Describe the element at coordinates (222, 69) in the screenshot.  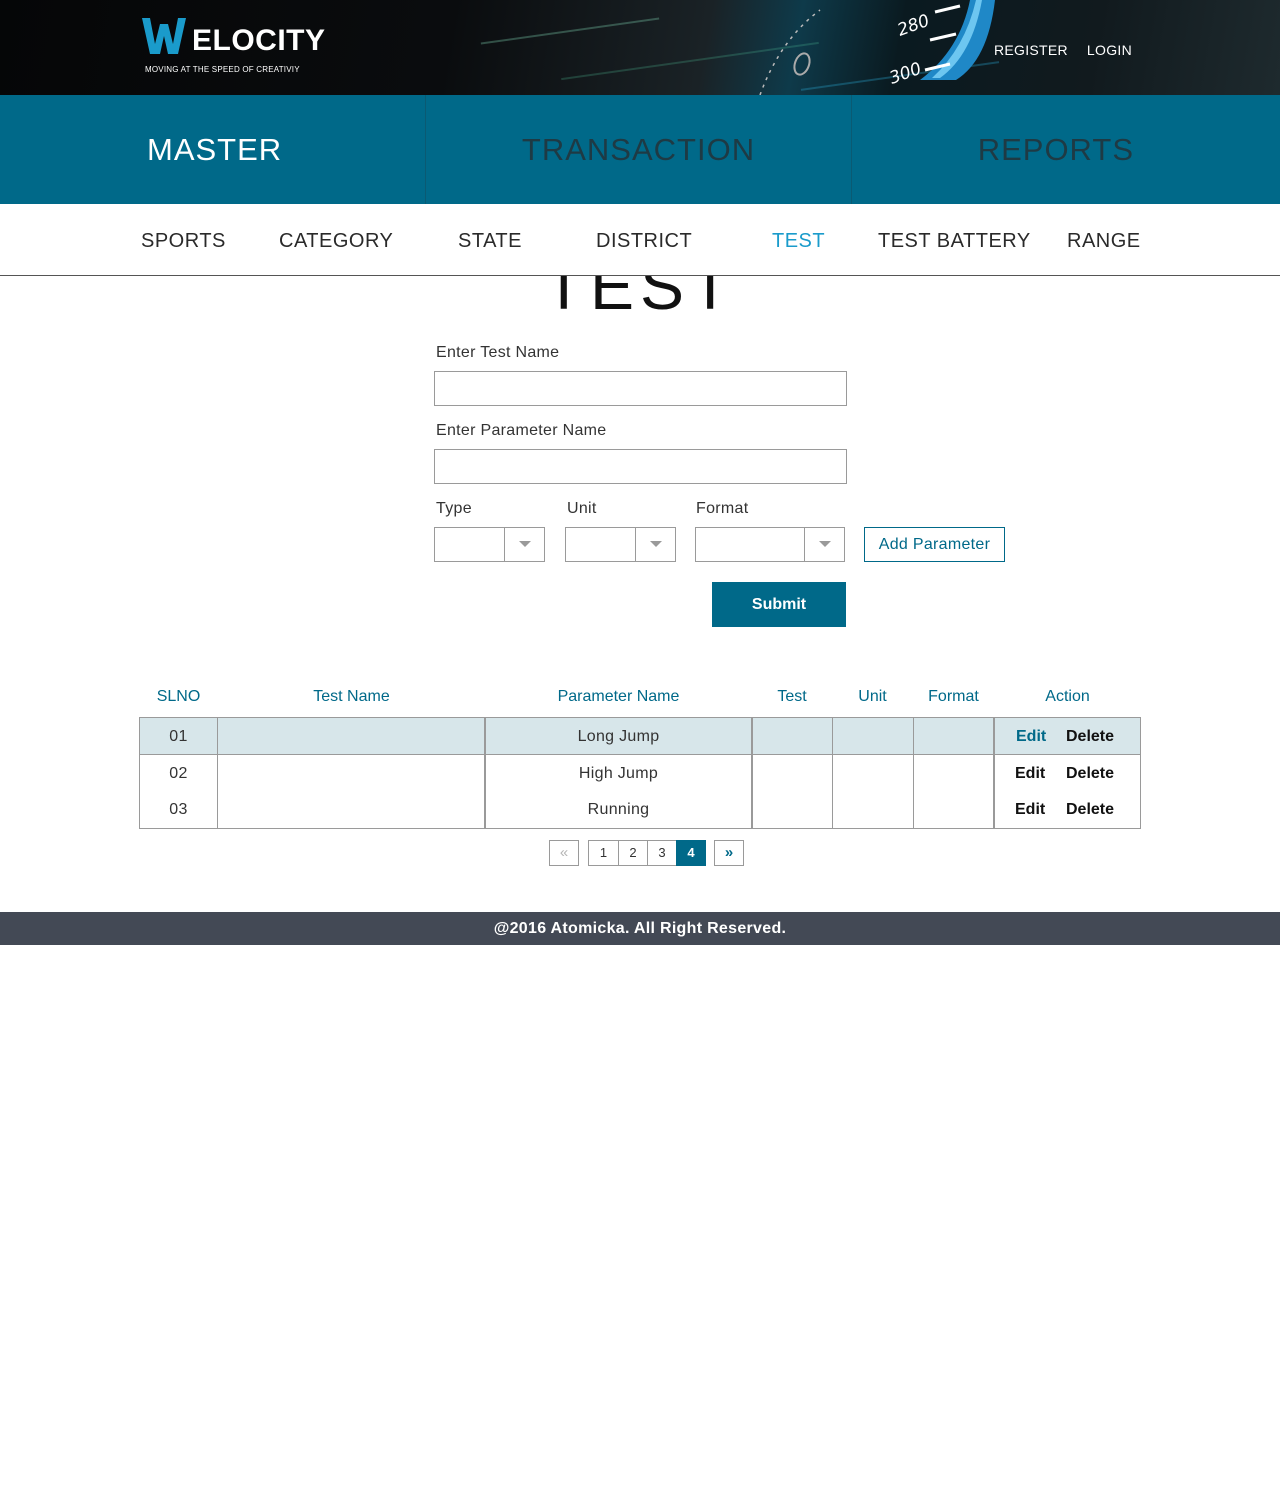
I see `brand-tagline: MOVING AT THE SPEED OF CREATIVIY` at that location.